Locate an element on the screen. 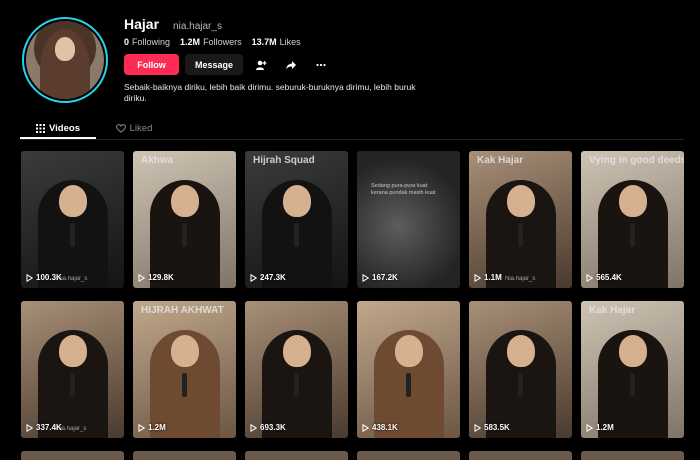  video-tile: Vying in good deeds 565.4K is located at coordinates (632, 219).